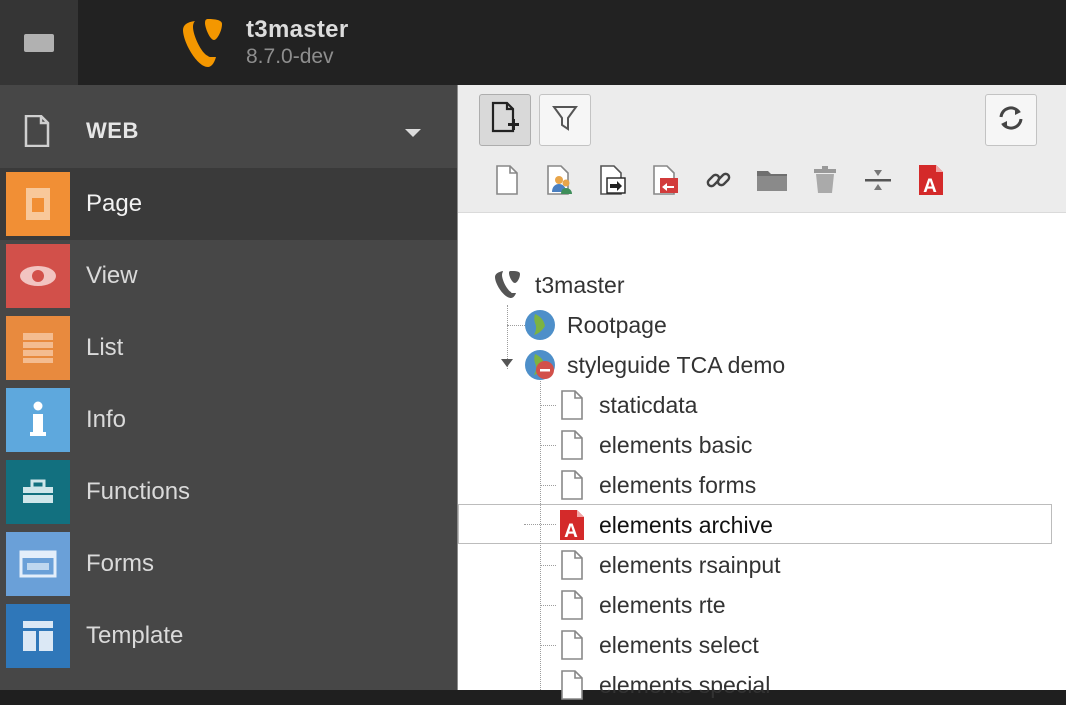 This screenshot has height=705, width=1066. Describe the element at coordinates (228, 420) in the screenshot. I see `module-item-info: Info` at that location.